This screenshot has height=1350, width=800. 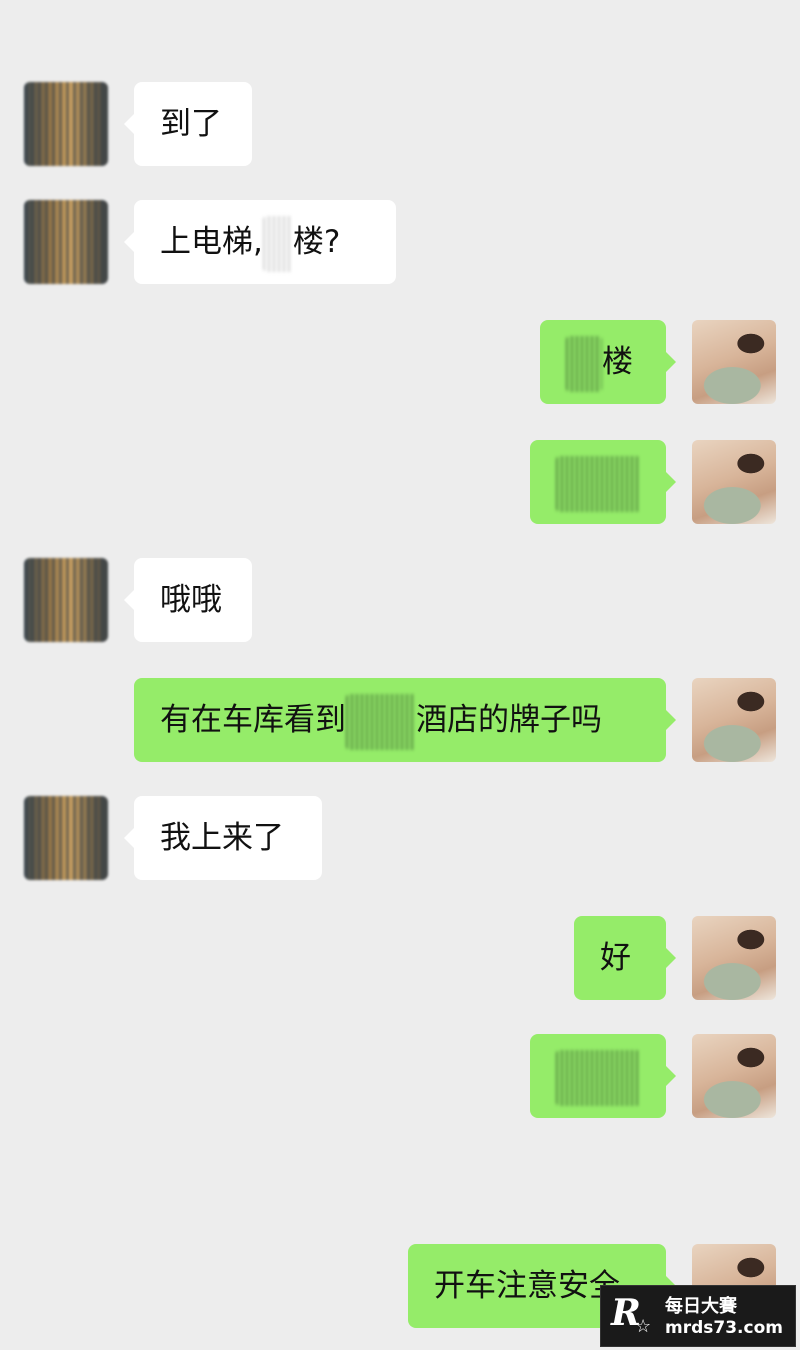 I want to click on incoming-message: 我上来了, so click(x=223, y=838).